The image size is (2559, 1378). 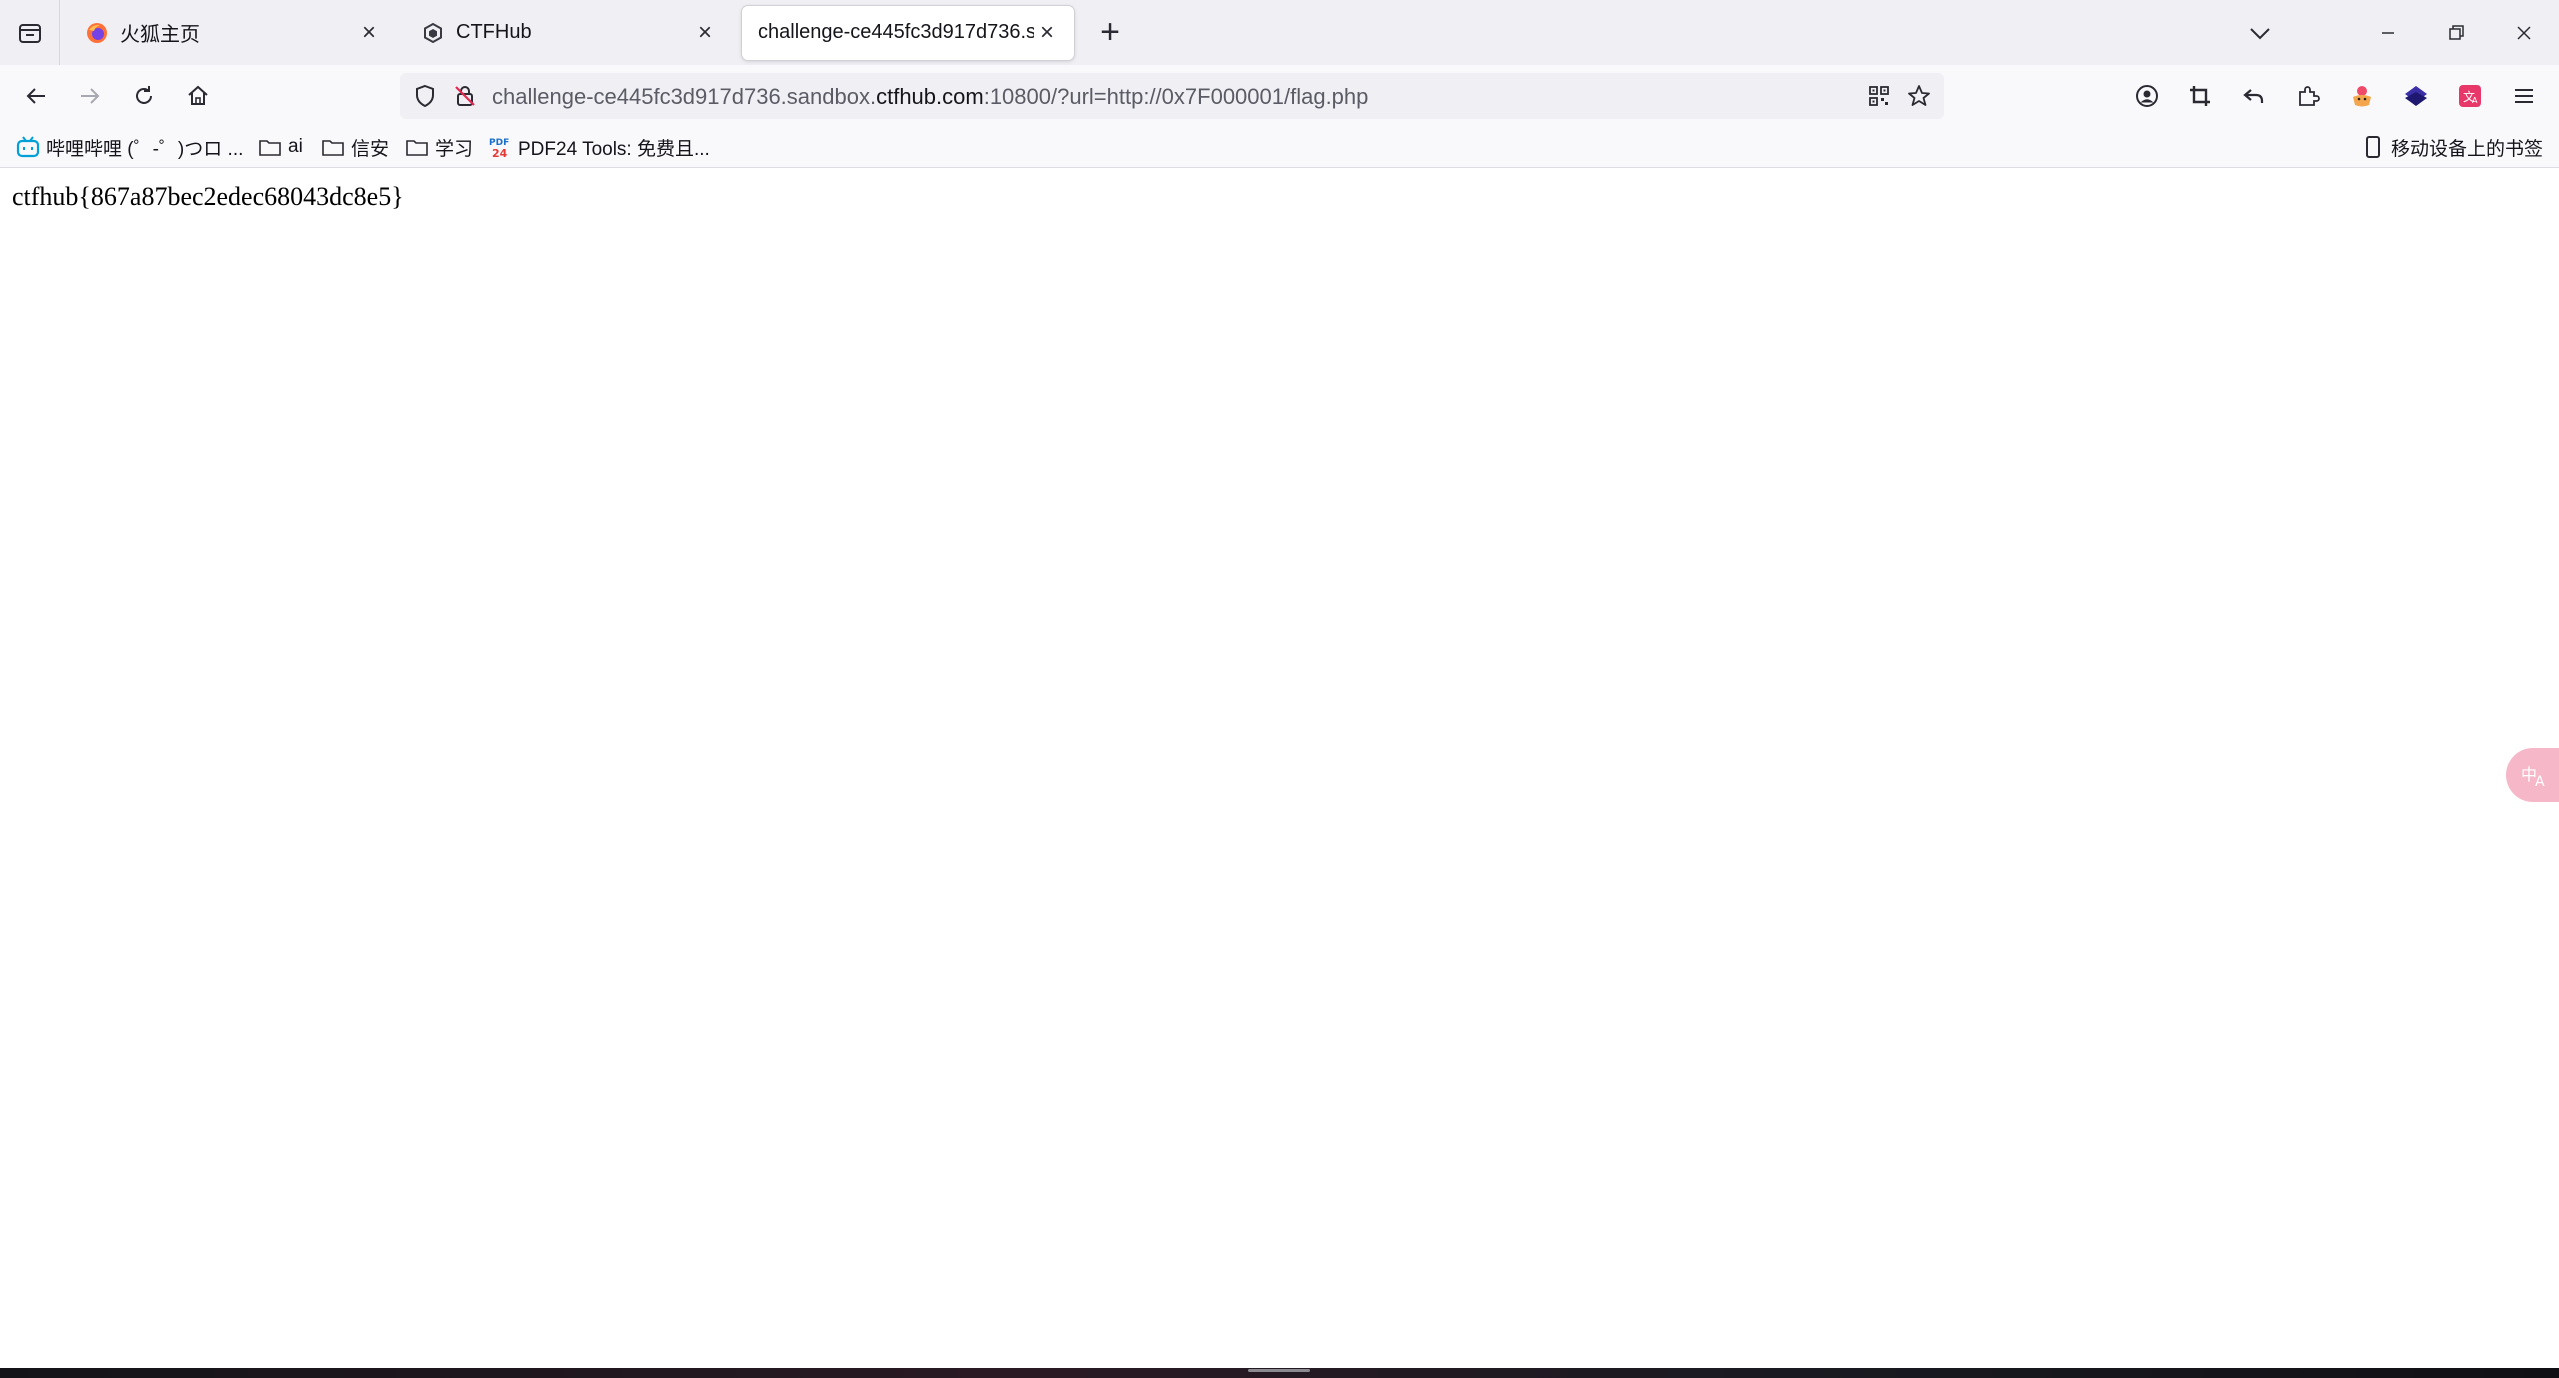 I want to click on puzzle-icon, so click(x=2309, y=96).